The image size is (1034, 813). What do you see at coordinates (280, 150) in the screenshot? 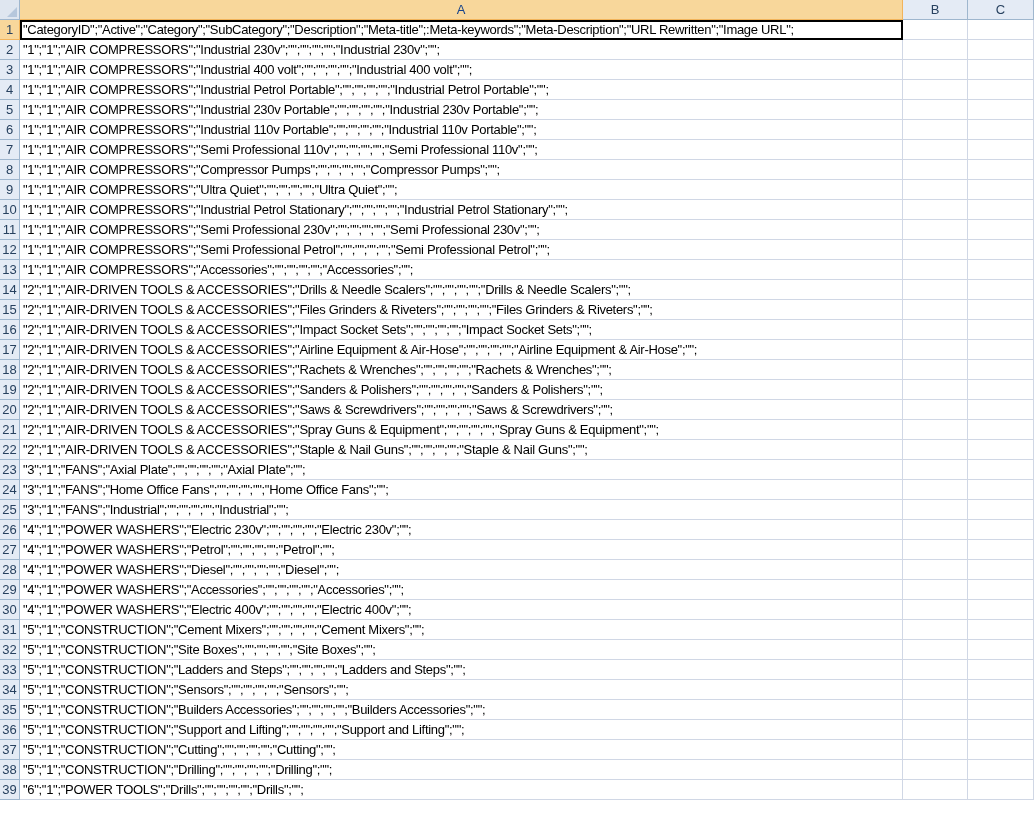
I see `table-cell: "1";"1";"AIR COMPRESSORS";"Semi Professional 110v";"";"";"";"";"Semi Professional 110v";"";` at bounding box center [280, 150].